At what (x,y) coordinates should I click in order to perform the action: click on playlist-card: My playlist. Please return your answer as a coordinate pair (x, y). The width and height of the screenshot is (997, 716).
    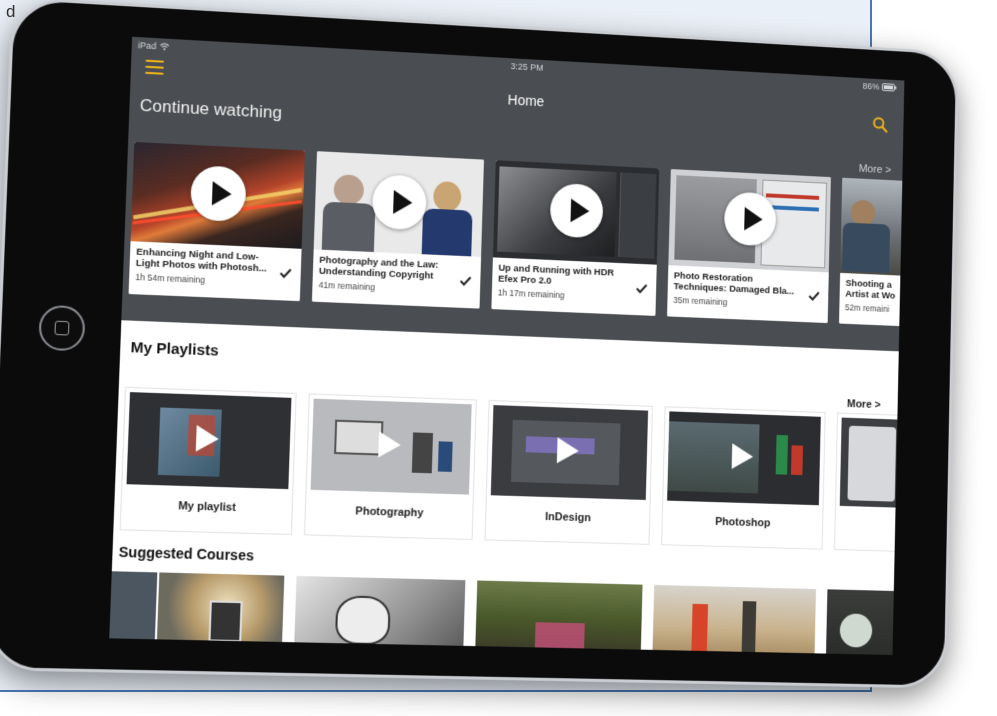
    Looking at the image, I should click on (208, 461).